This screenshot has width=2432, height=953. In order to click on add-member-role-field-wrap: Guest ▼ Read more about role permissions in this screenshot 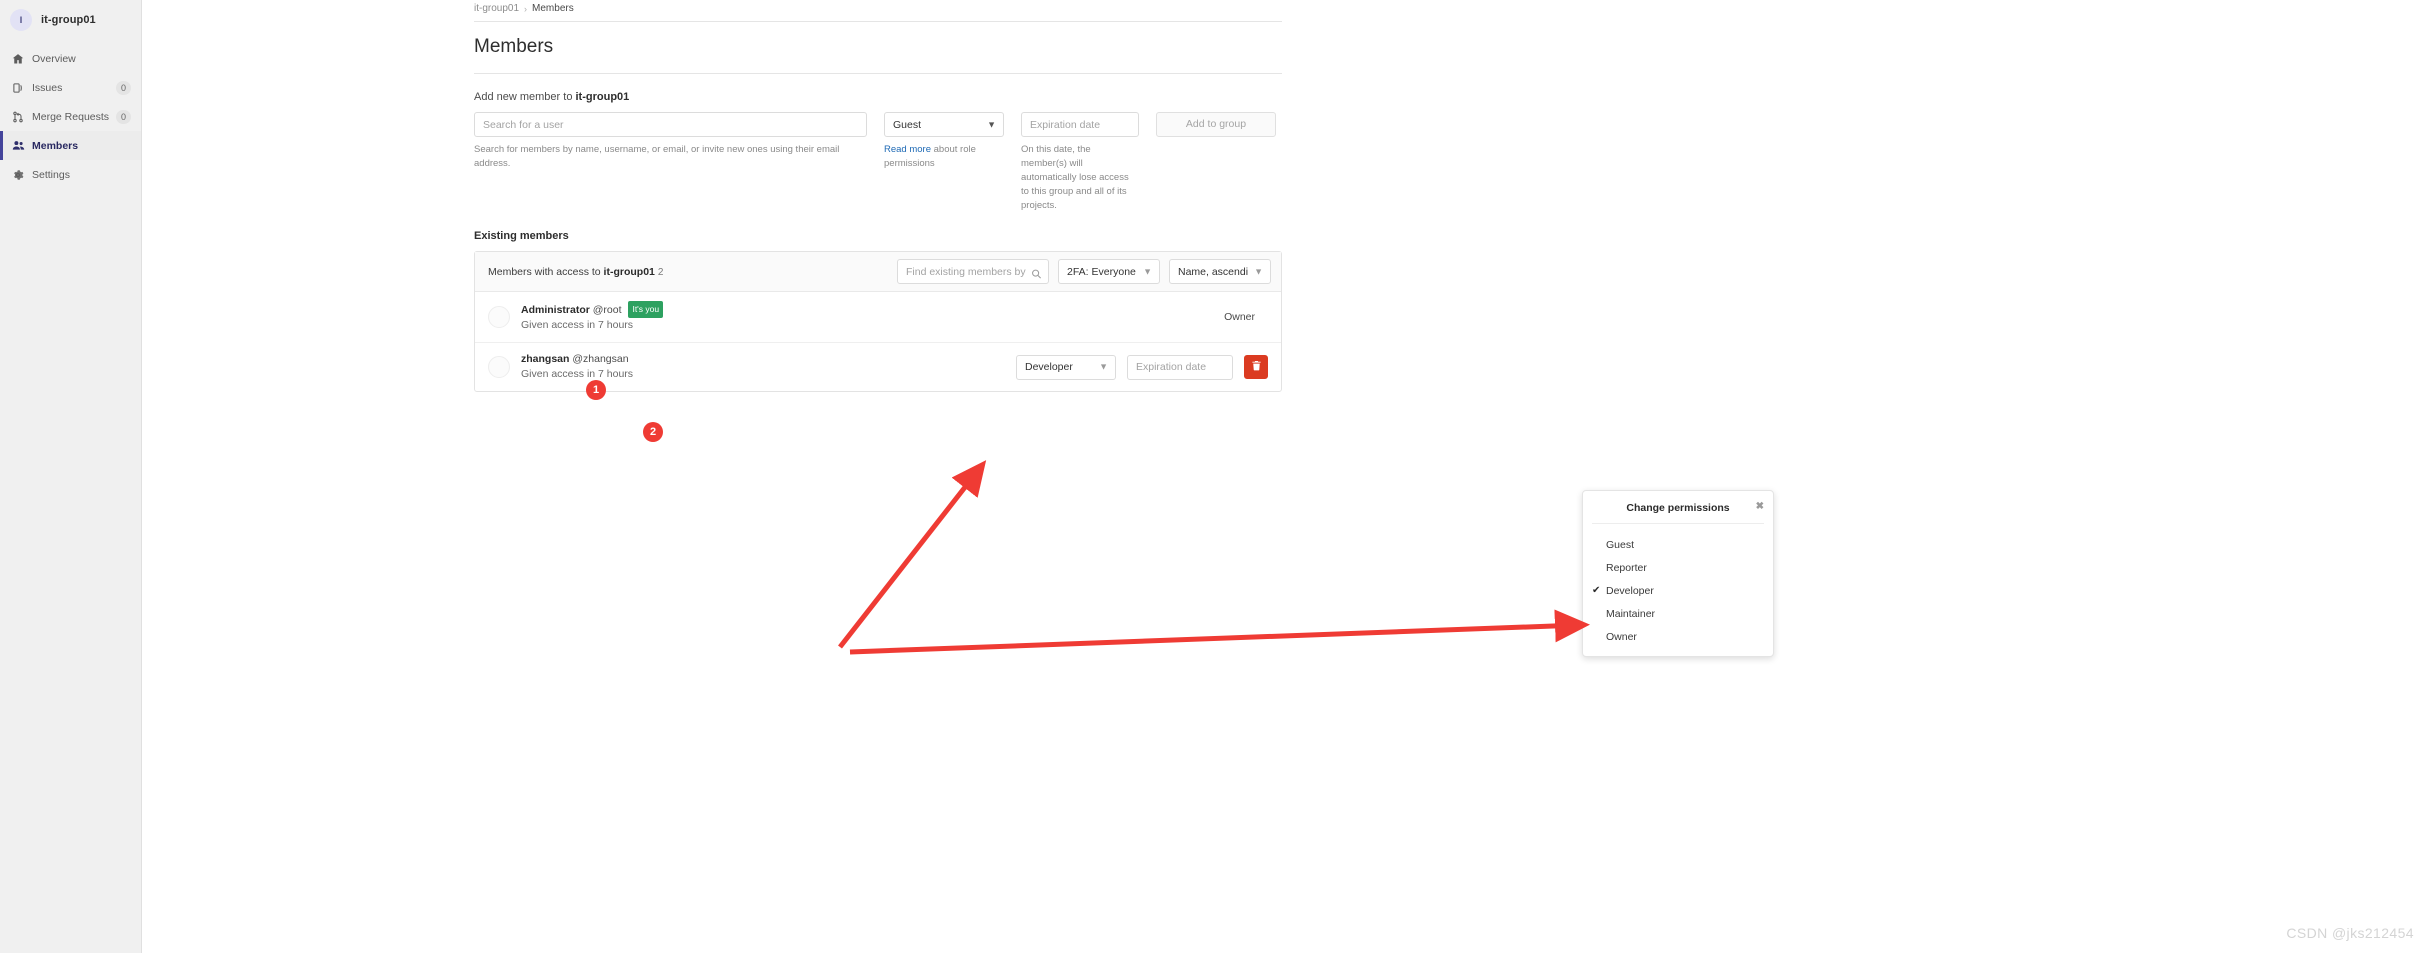, I will do `click(944, 141)`.